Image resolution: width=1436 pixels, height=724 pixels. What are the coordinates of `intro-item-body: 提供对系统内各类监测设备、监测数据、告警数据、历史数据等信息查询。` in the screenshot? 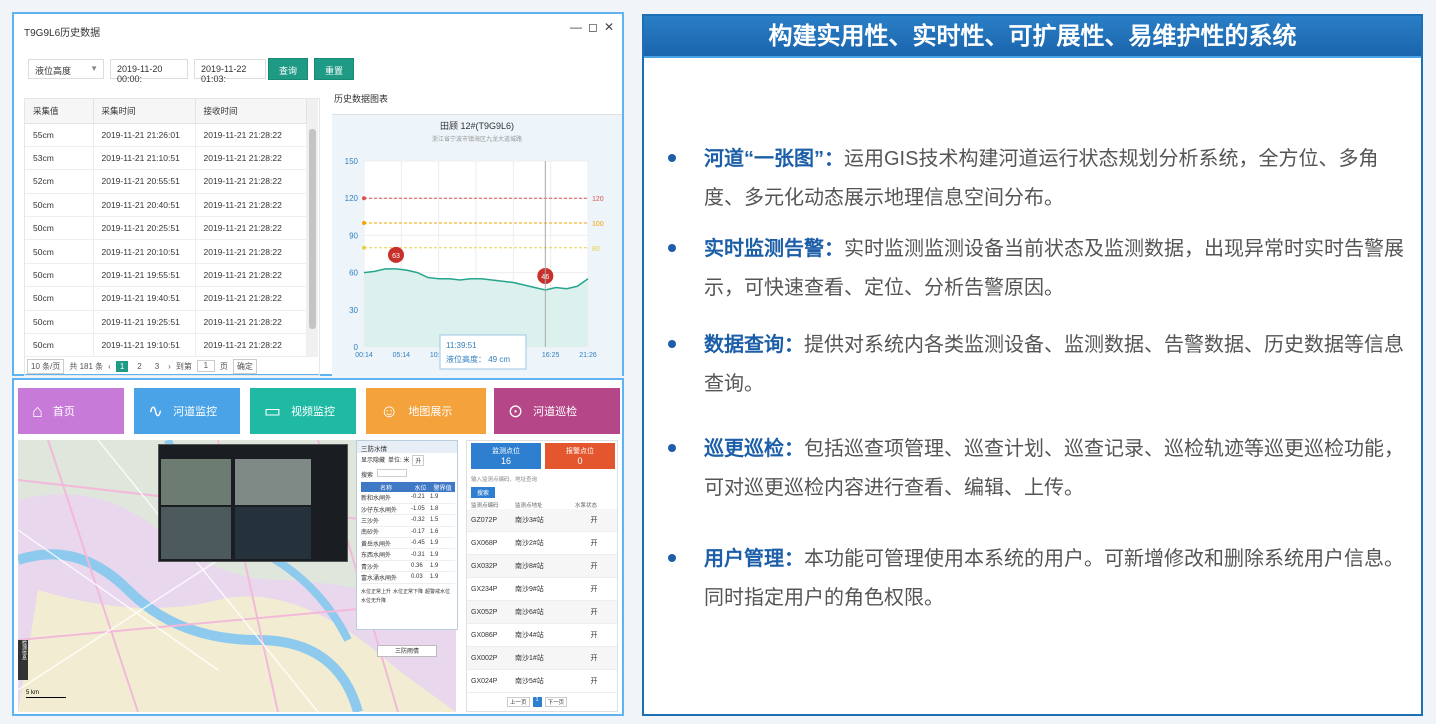 It's located at (1054, 364).